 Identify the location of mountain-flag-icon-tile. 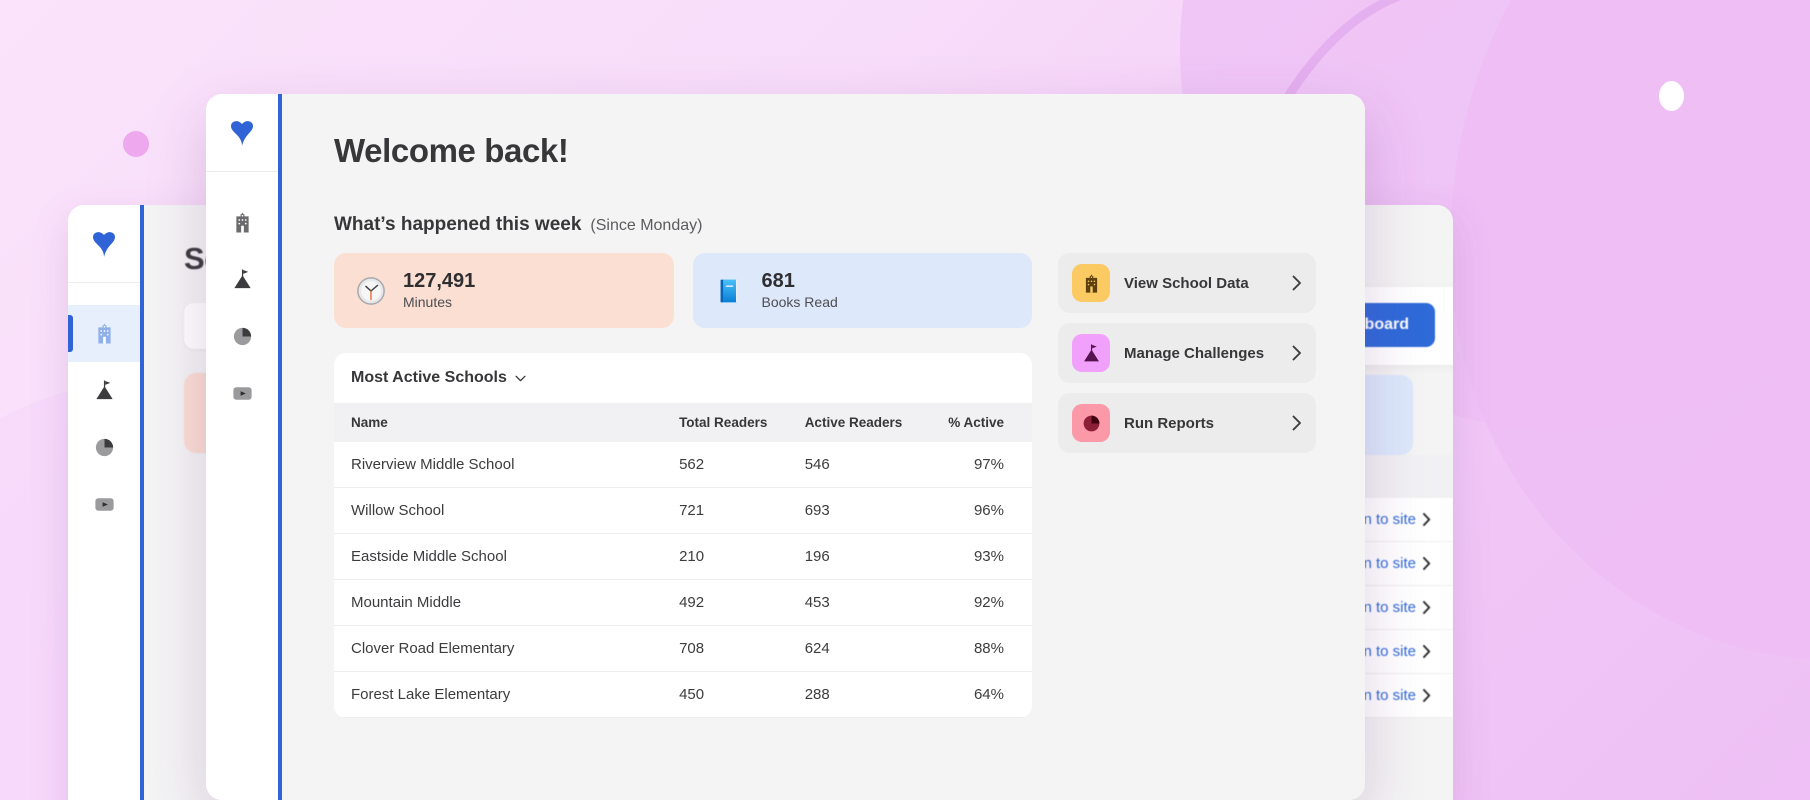
(1091, 353).